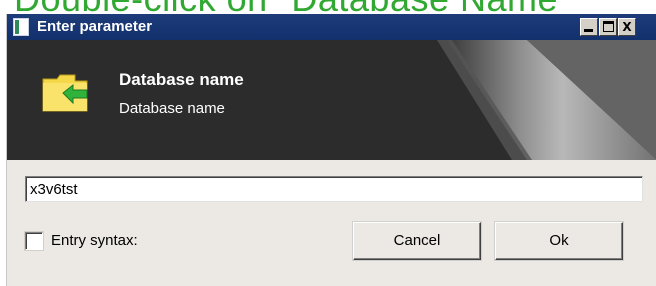  What do you see at coordinates (94, 240) in the screenshot?
I see `entry-syntax-label: Entry syntax:` at bounding box center [94, 240].